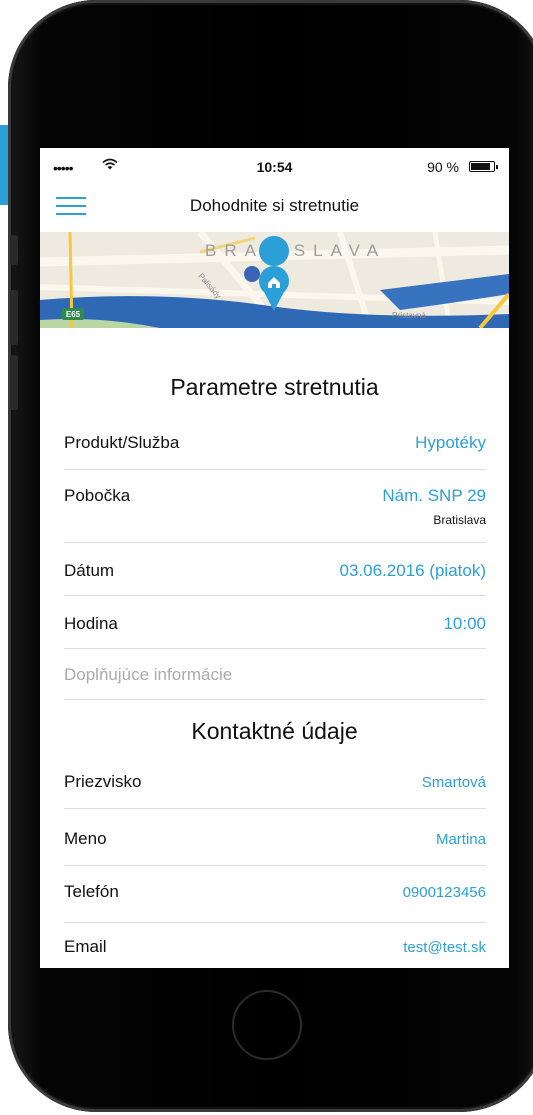 This screenshot has width=533, height=1115. Describe the element at coordinates (450, 443) in the screenshot. I see `product-value: Hypotéky` at that location.